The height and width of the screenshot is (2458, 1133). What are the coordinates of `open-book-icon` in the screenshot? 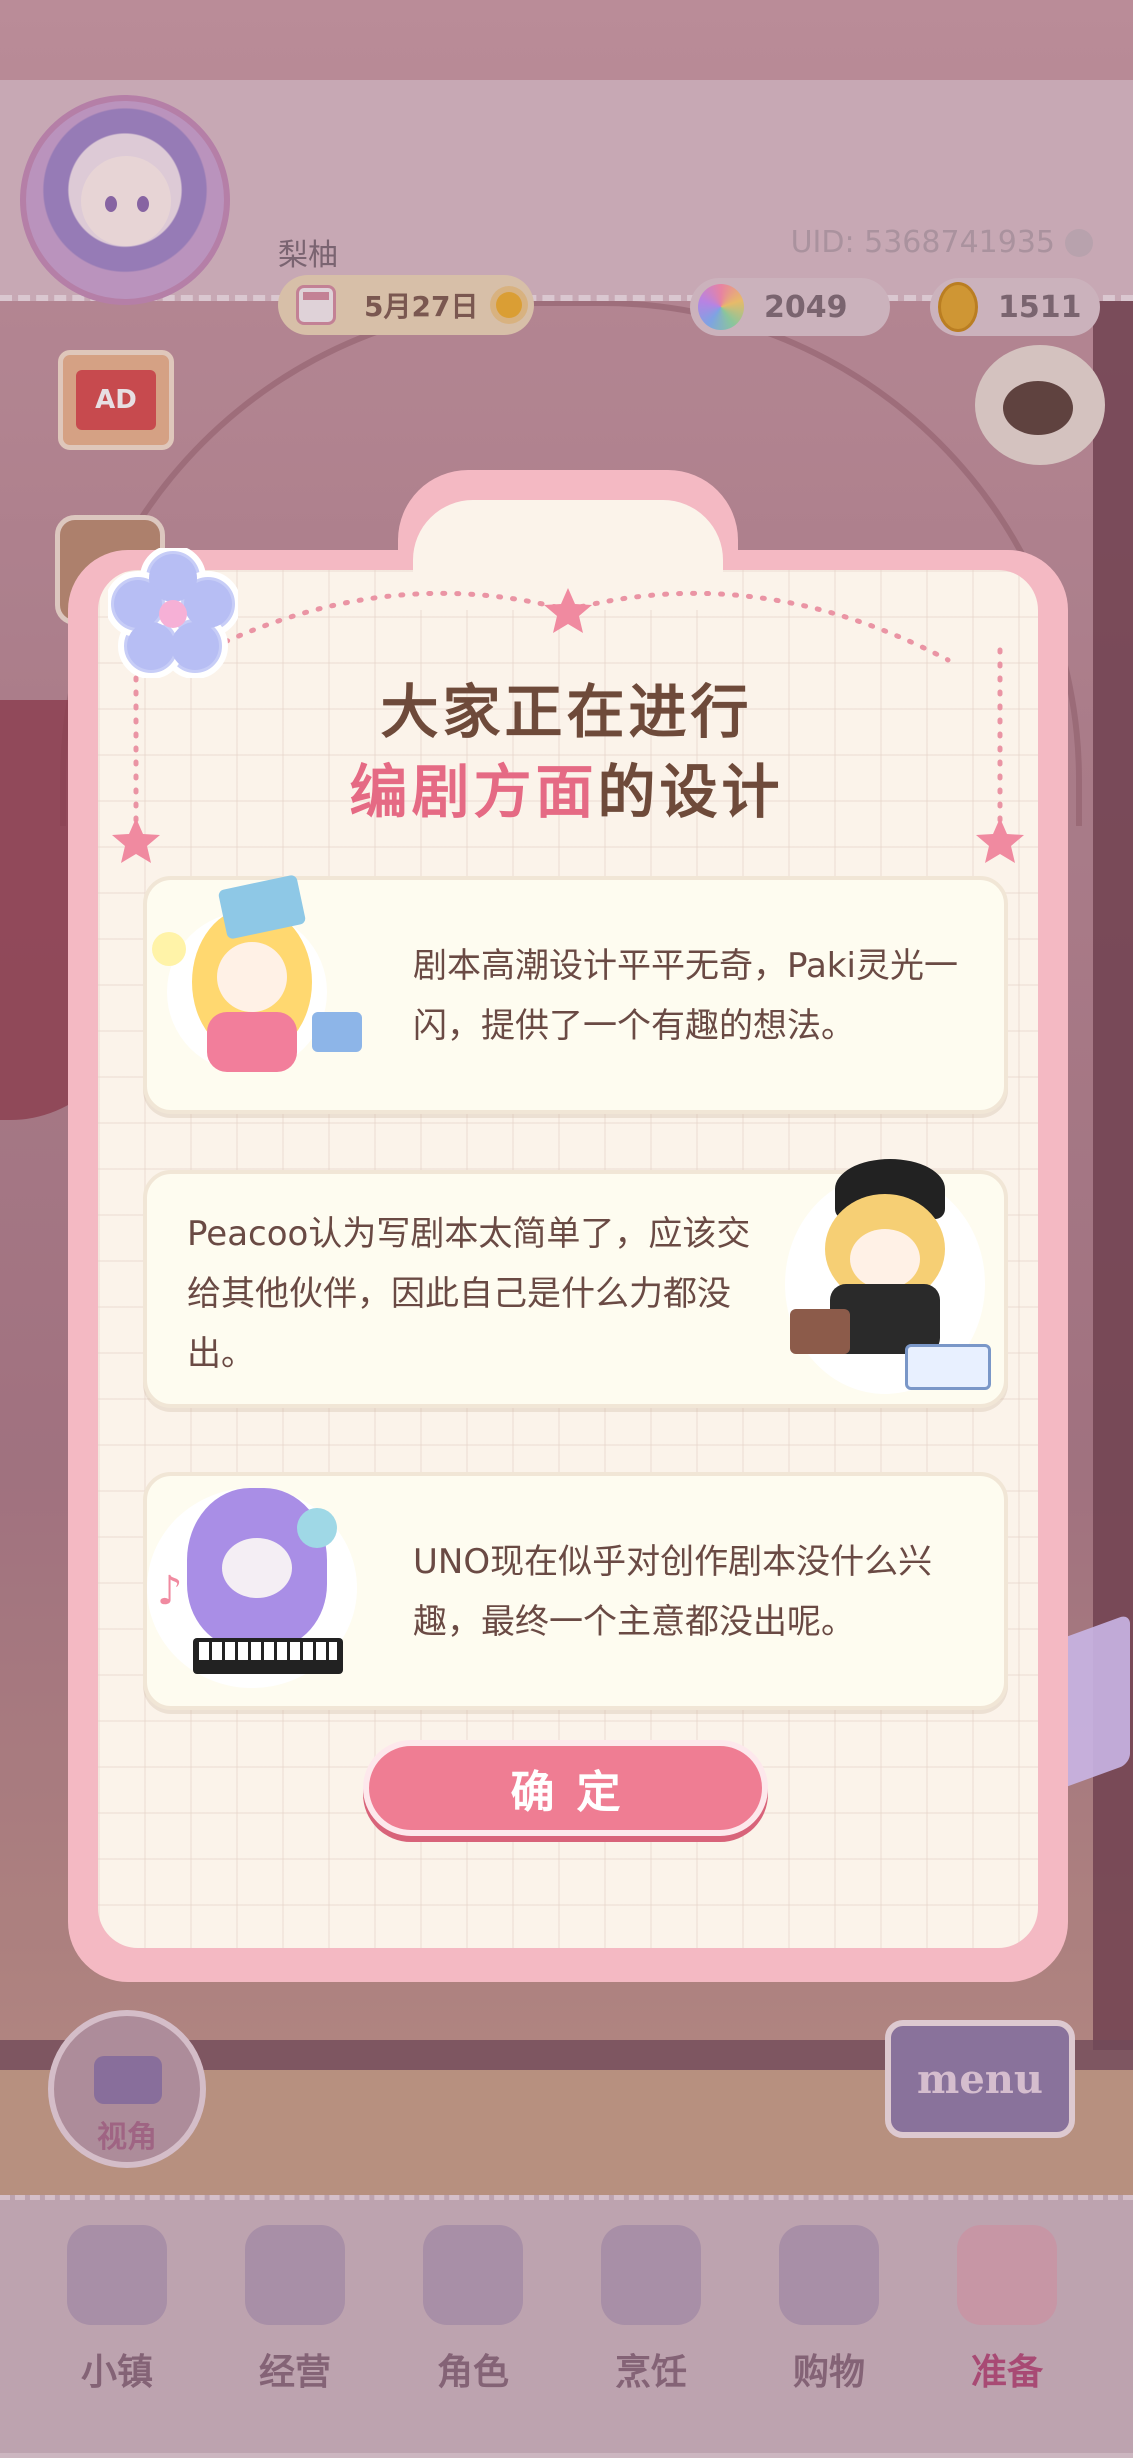 It's located at (948, 1367).